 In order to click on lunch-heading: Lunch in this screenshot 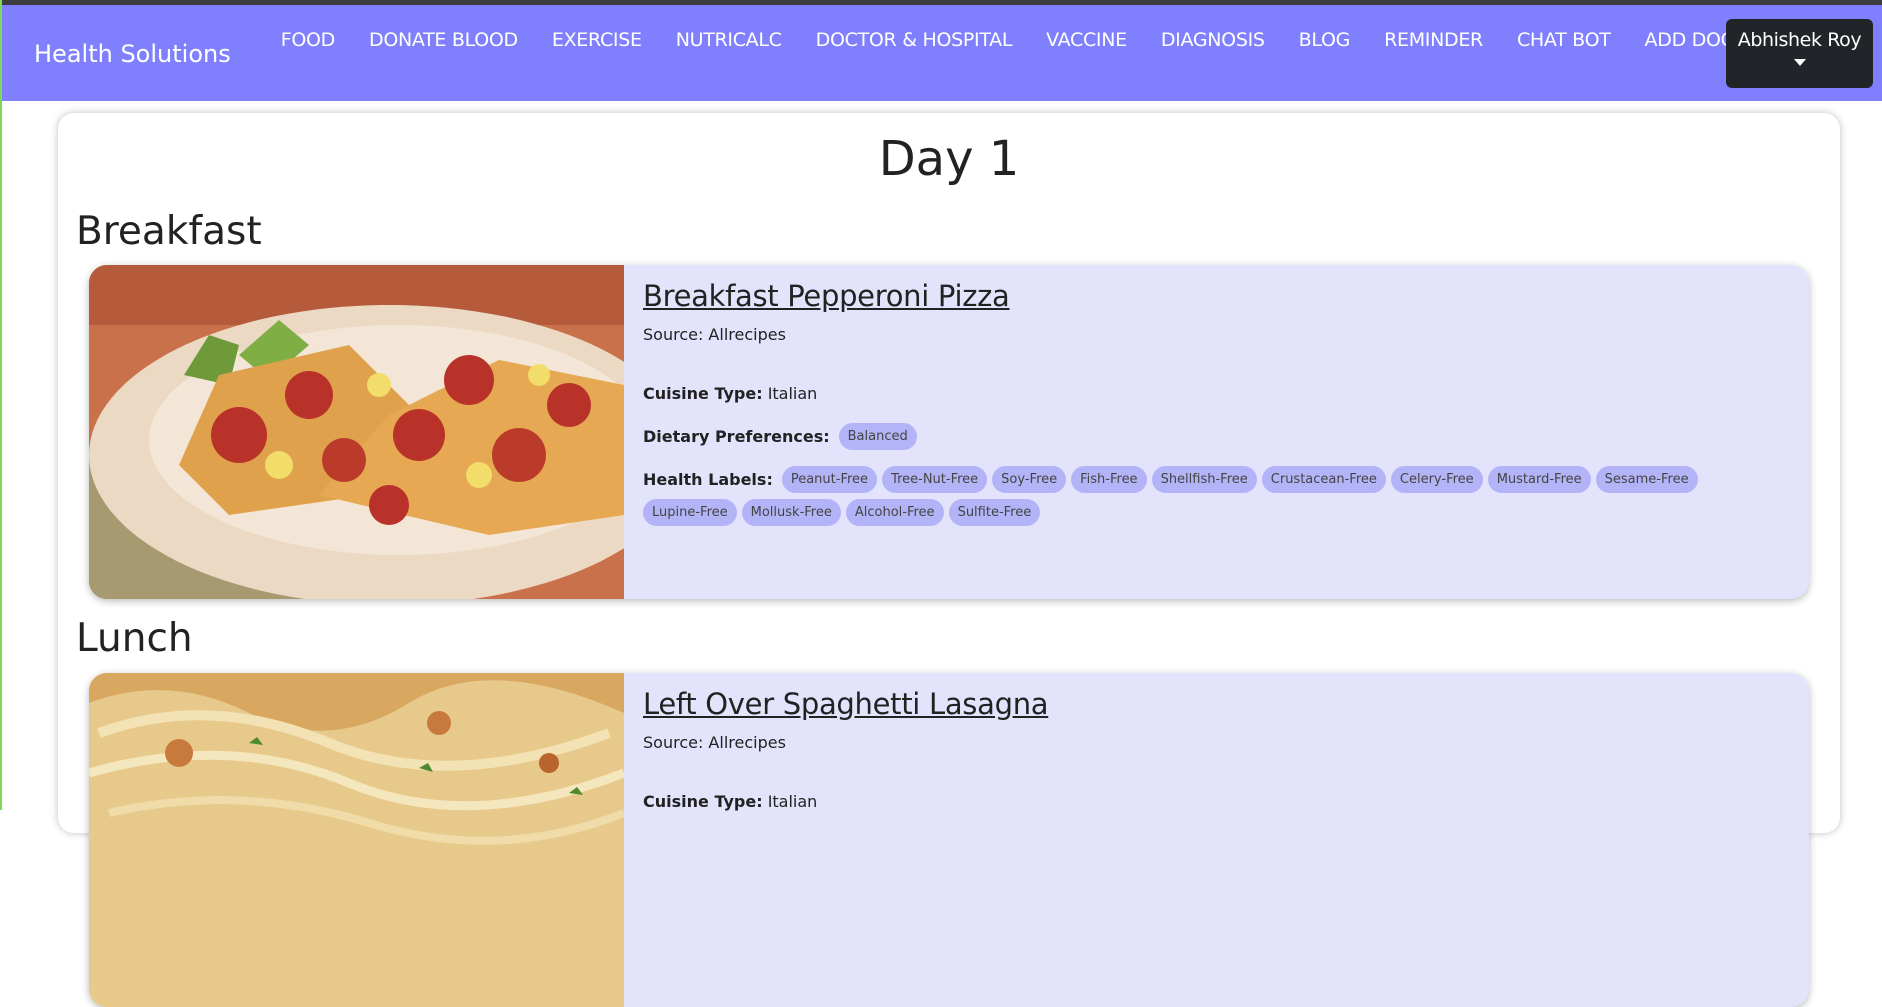, I will do `click(134, 638)`.